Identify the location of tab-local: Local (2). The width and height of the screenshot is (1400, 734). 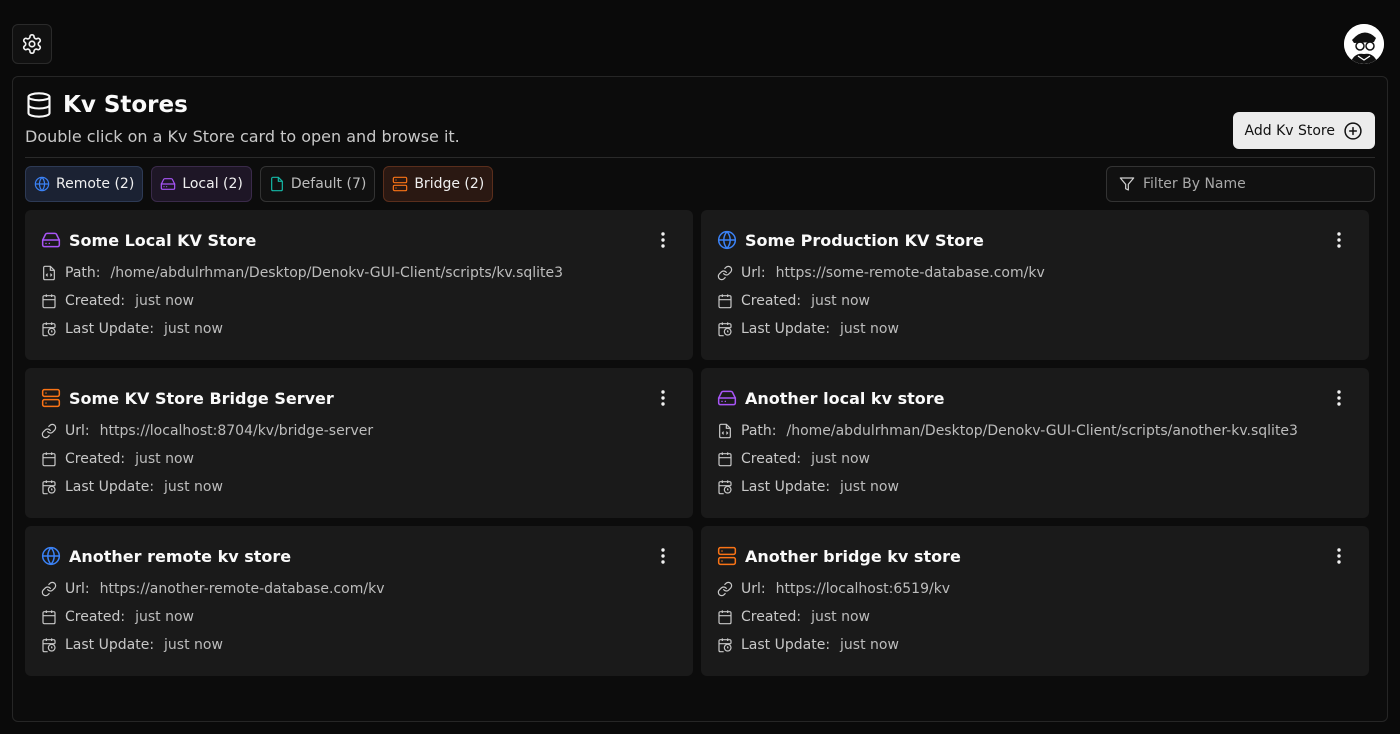
(201, 184).